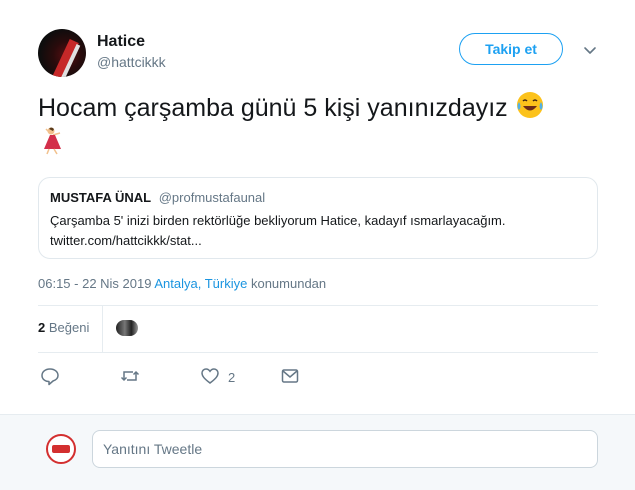 The width and height of the screenshot is (635, 490). Describe the element at coordinates (130, 376) in the screenshot. I see `retweet-icon` at that location.